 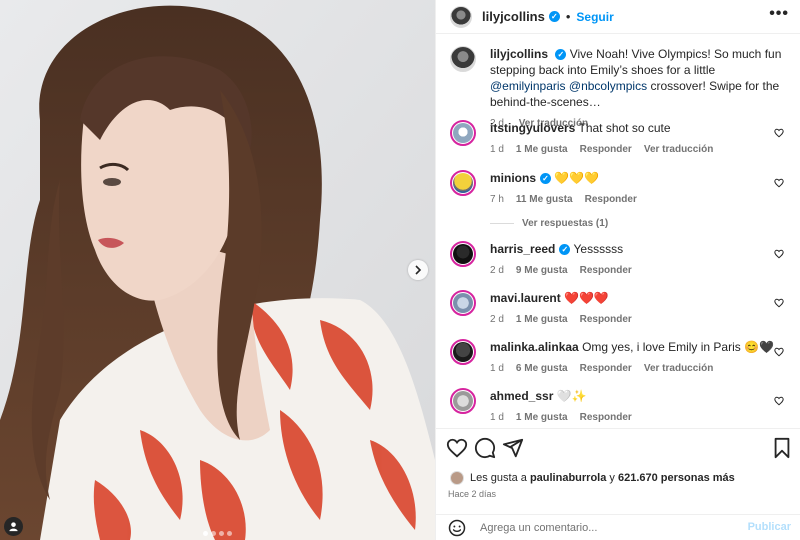 I want to click on comment-likes: 9 Me gusta, so click(x=542, y=270).